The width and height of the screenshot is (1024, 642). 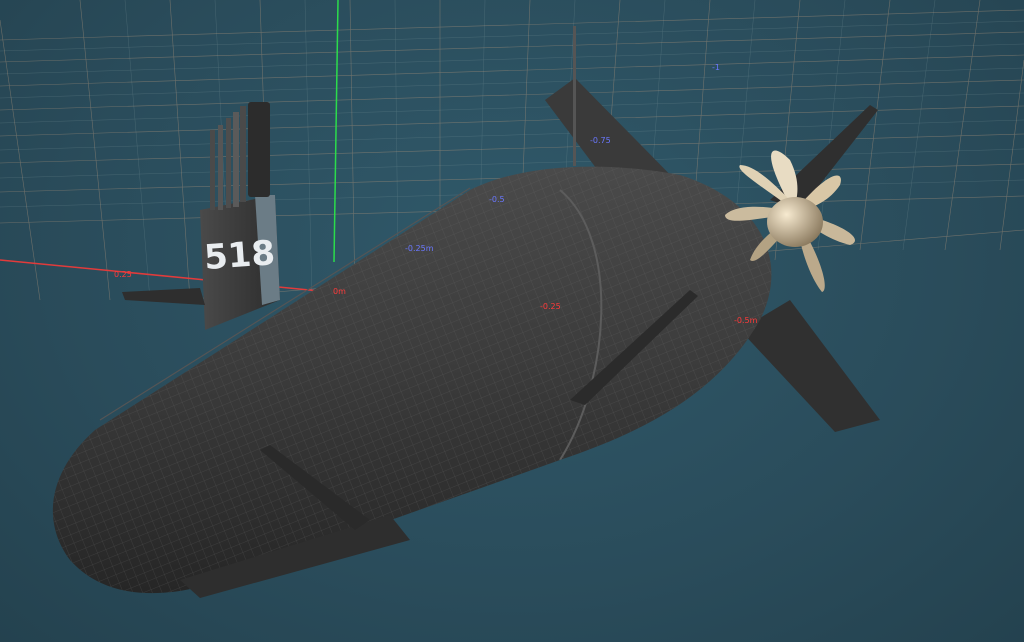 What do you see at coordinates (795, 222) in the screenshot?
I see `propeller-hub` at bounding box center [795, 222].